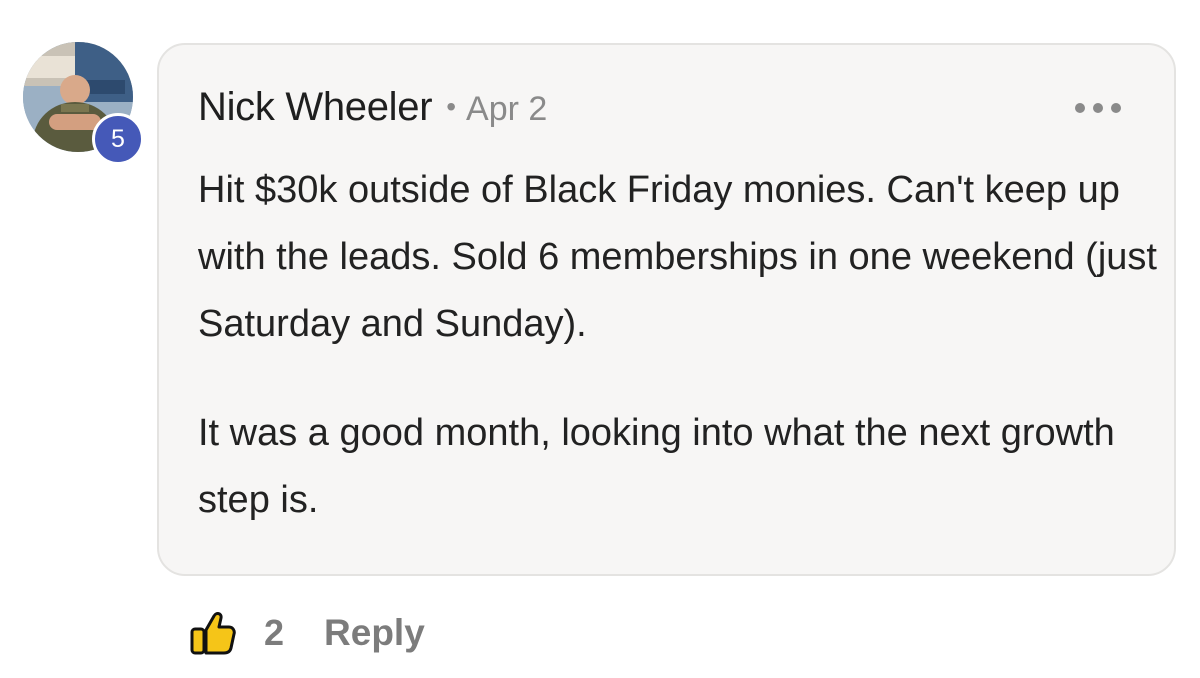 The image size is (1200, 678). What do you see at coordinates (374, 633) in the screenshot?
I see `reply-button: Reply` at bounding box center [374, 633].